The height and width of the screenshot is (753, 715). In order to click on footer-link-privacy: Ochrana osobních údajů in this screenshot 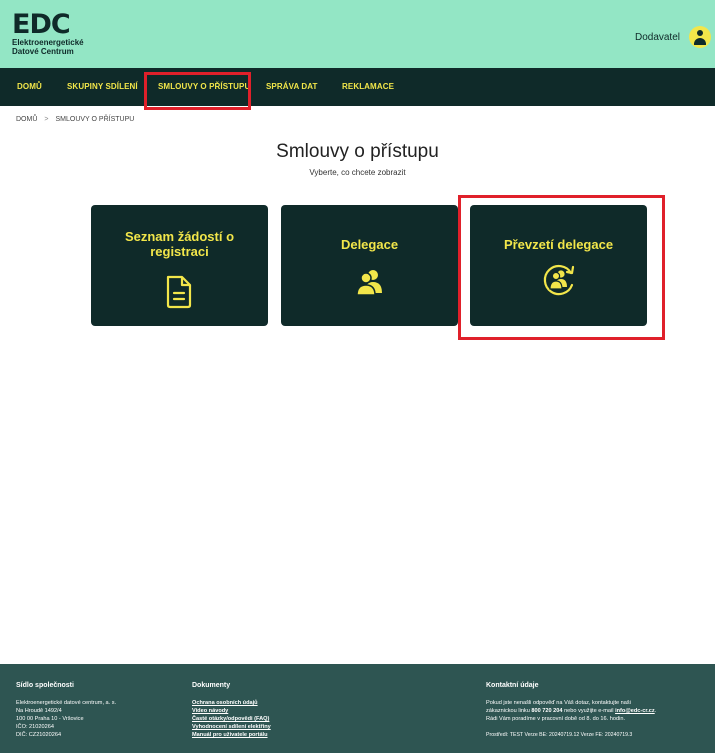, I will do `click(231, 703)`.